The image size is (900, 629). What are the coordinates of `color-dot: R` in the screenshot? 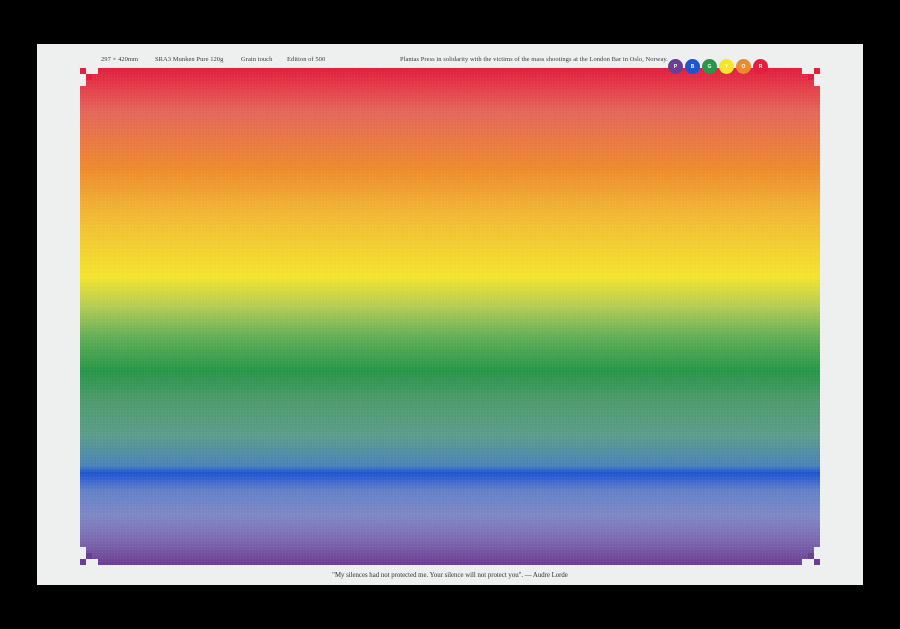 It's located at (760, 66).